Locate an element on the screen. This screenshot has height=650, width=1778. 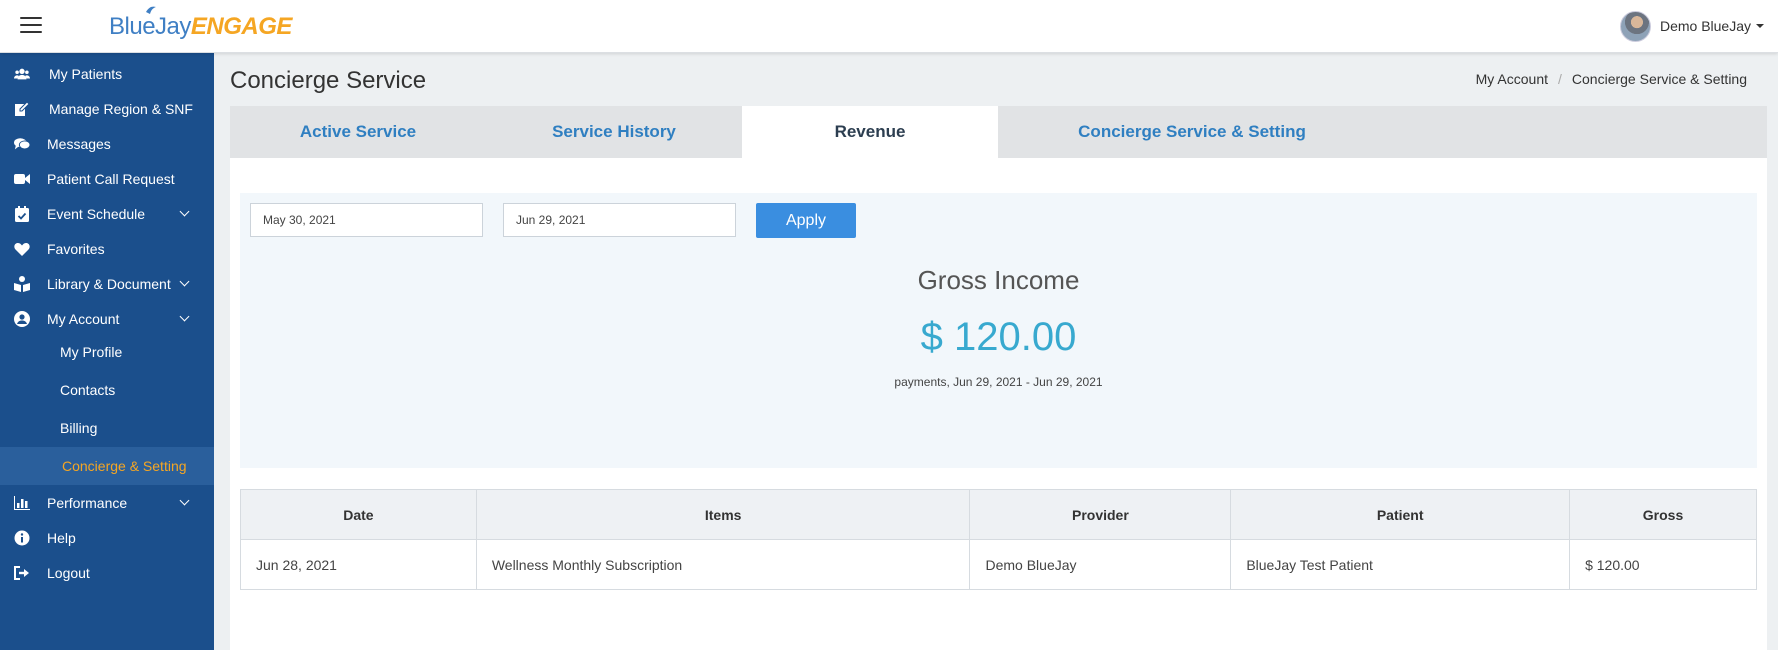
bar-chart-icon is located at coordinates (22, 503).